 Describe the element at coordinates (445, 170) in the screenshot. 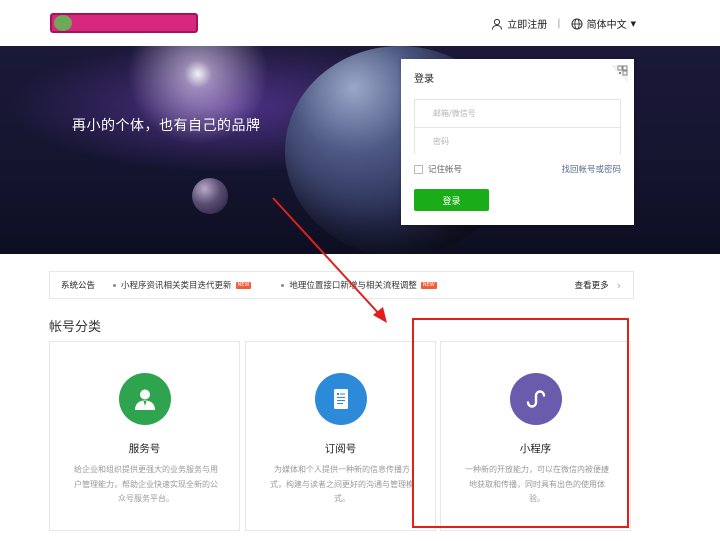

I see `remember-label: 记住帐号` at that location.